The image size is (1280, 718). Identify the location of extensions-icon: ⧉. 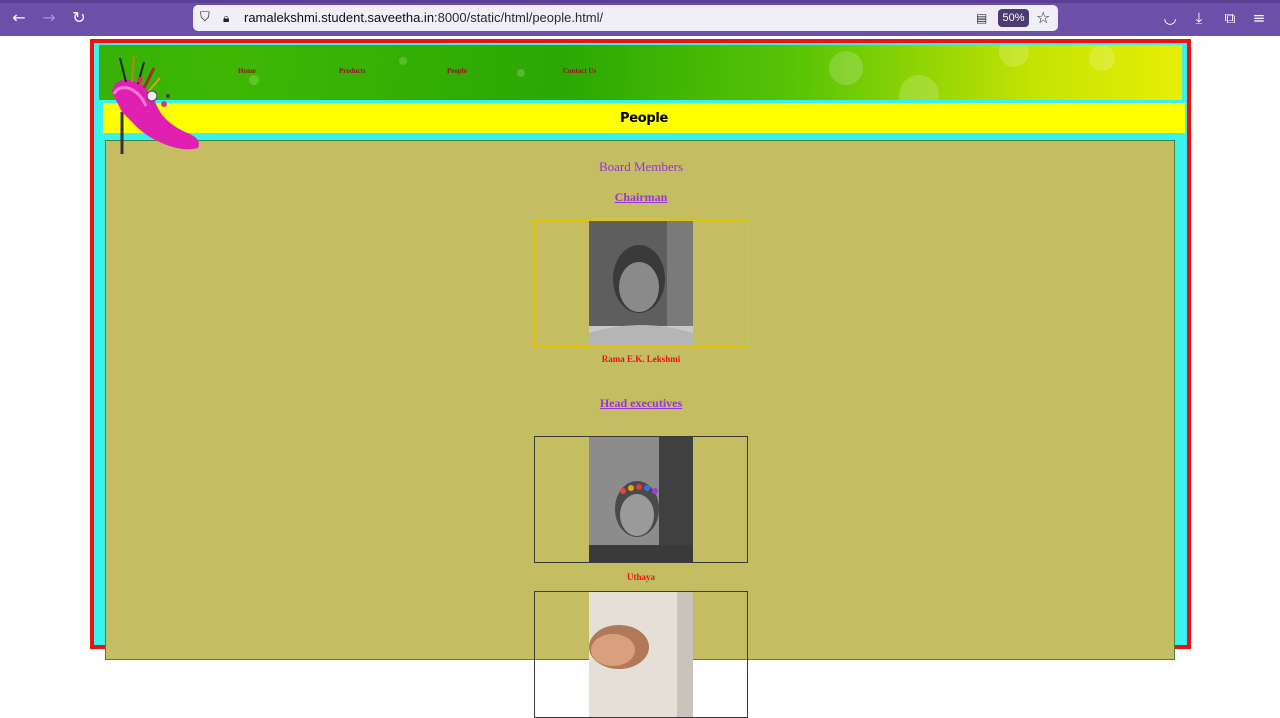
(1230, 18).